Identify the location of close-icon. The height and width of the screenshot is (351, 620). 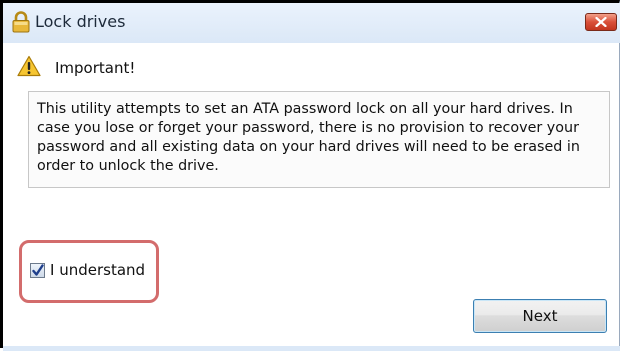
(601, 22).